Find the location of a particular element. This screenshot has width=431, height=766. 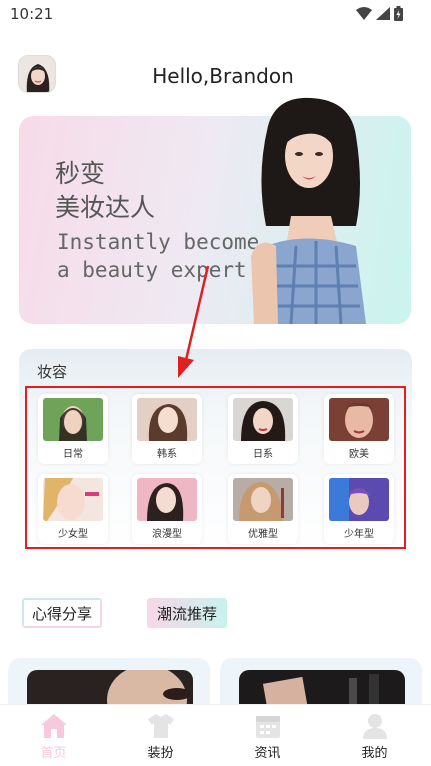

tab-dress-label: 装扮 is located at coordinates (160, 753).